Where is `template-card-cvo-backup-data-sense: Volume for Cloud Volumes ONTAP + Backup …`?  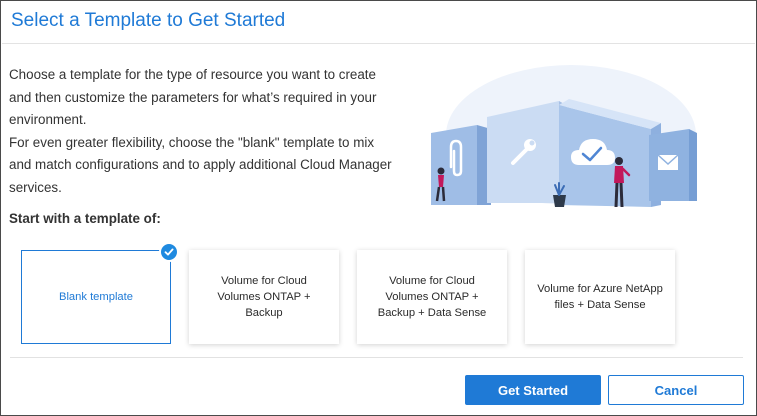 template-card-cvo-backup-data-sense: Volume for Cloud Volumes ONTAP + Backup … is located at coordinates (432, 297).